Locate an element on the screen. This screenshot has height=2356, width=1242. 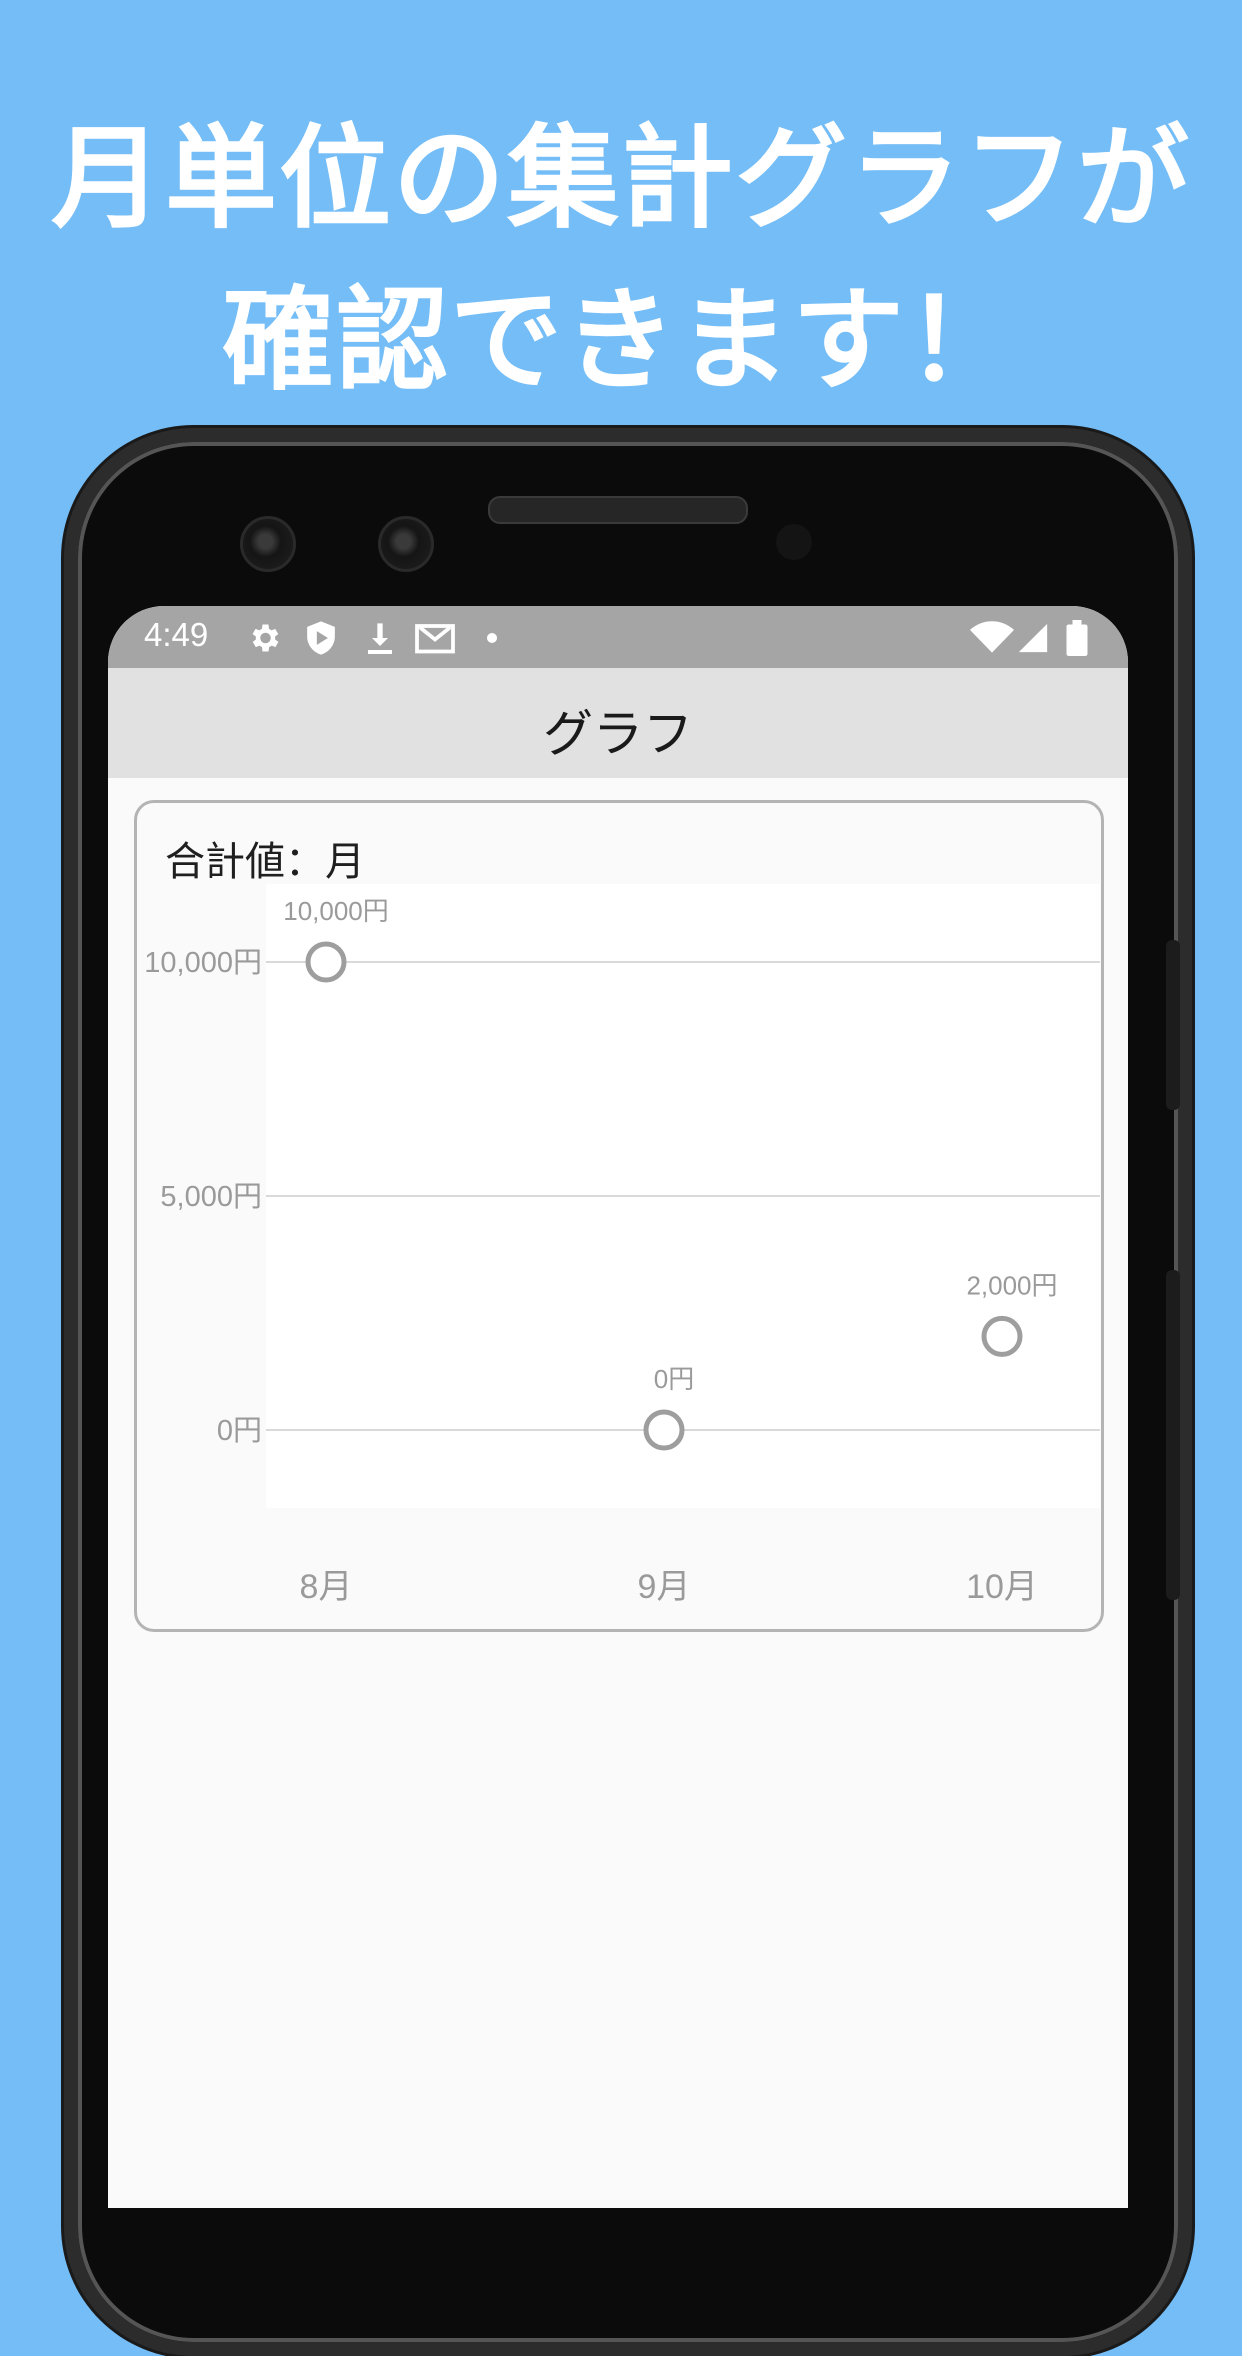
data-label: 2,000円 is located at coordinates (1011, 1285).